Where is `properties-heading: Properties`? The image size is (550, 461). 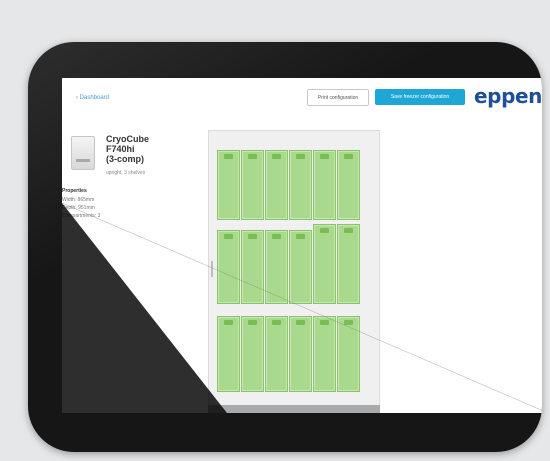
properties-heading: Properties is located at coordinates (74, 191).